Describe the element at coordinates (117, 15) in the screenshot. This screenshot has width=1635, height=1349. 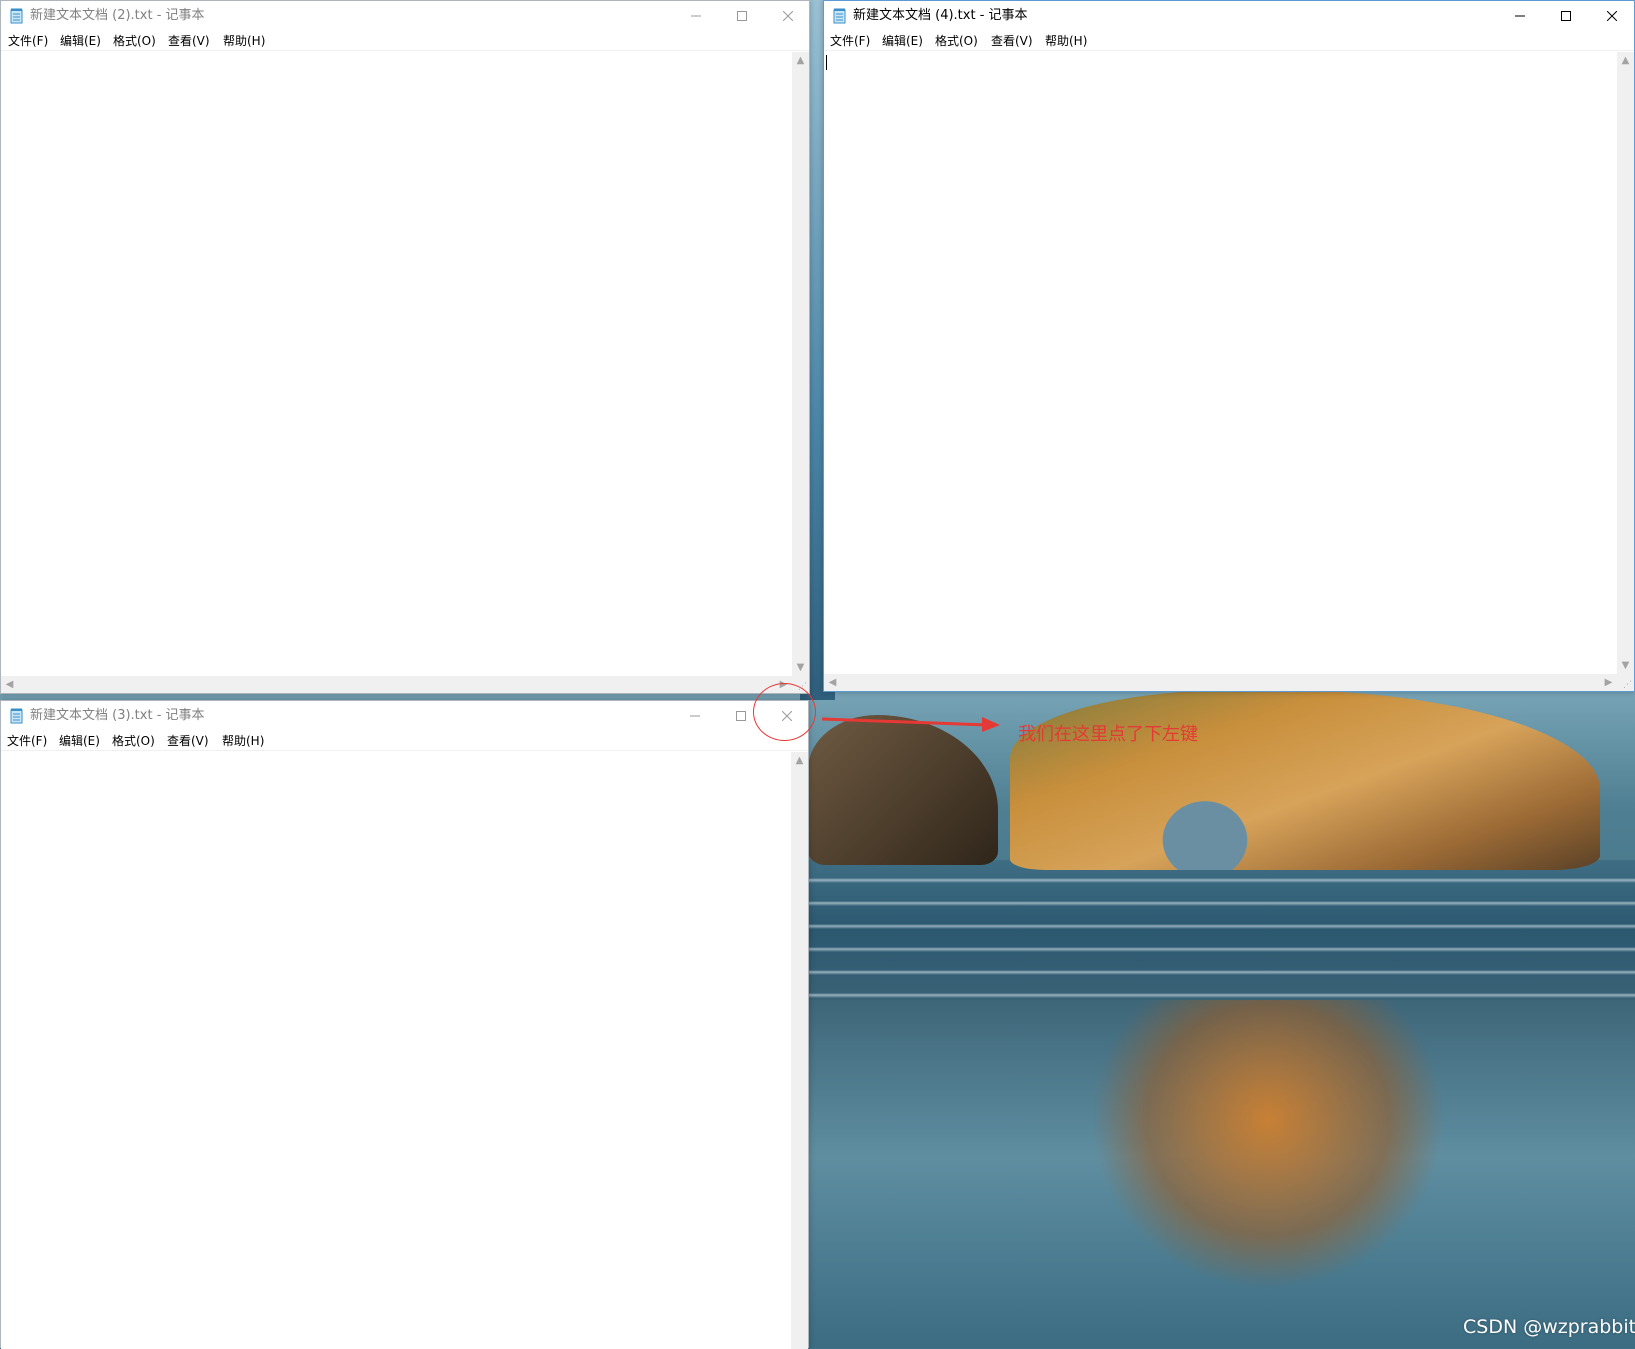
I see `window-title: 新建文本文档 (2).txt - 记事本` at that location.